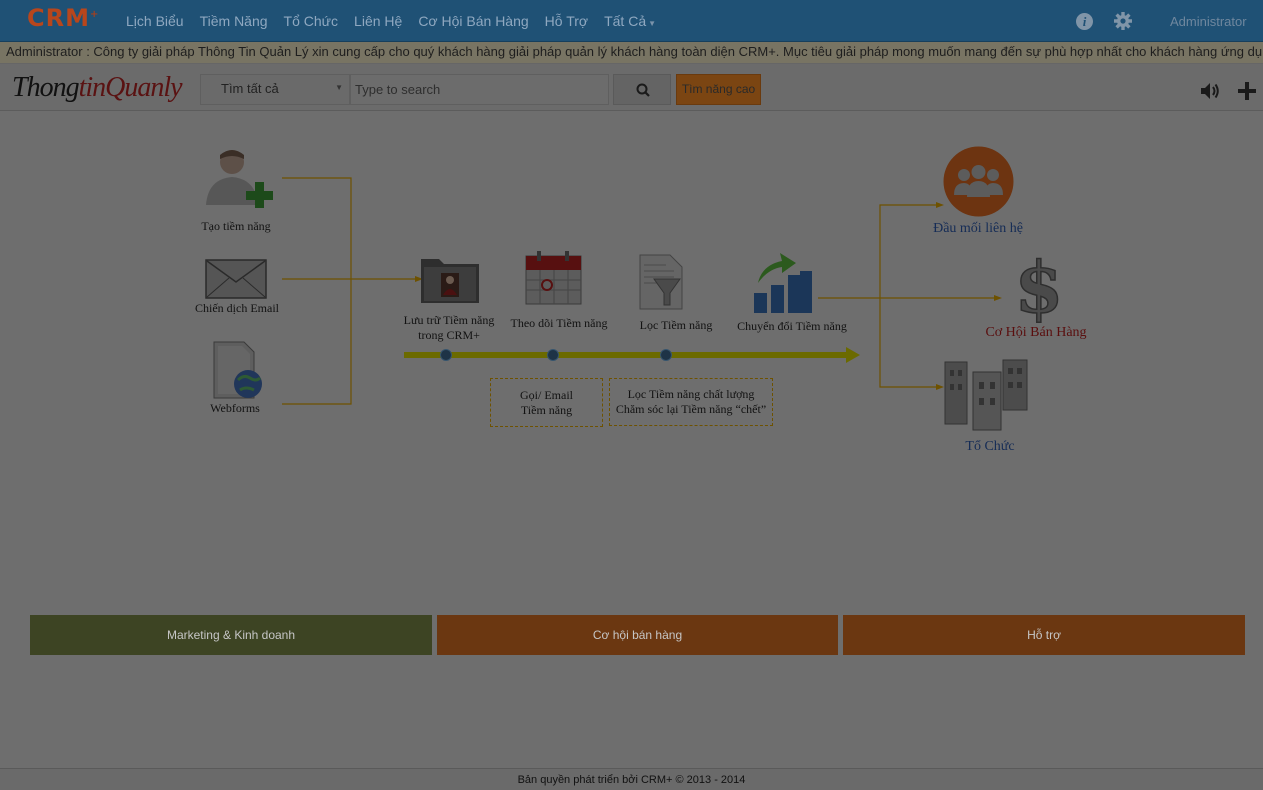 Image resolution: width=1263 pixels, height=790 pixels. What do you see at coordinates (559, 323) in the screenshot?
I see `step-label-track: Theo dõi Tiềm năng` at bounding box center [559, 323].